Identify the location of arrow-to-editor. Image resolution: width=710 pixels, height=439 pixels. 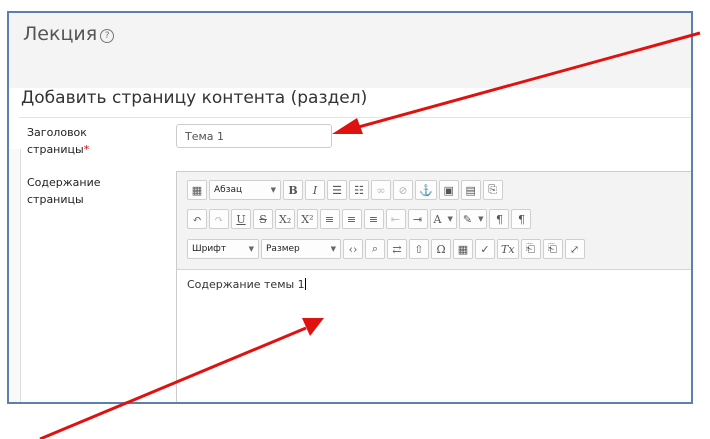
(181, 378).